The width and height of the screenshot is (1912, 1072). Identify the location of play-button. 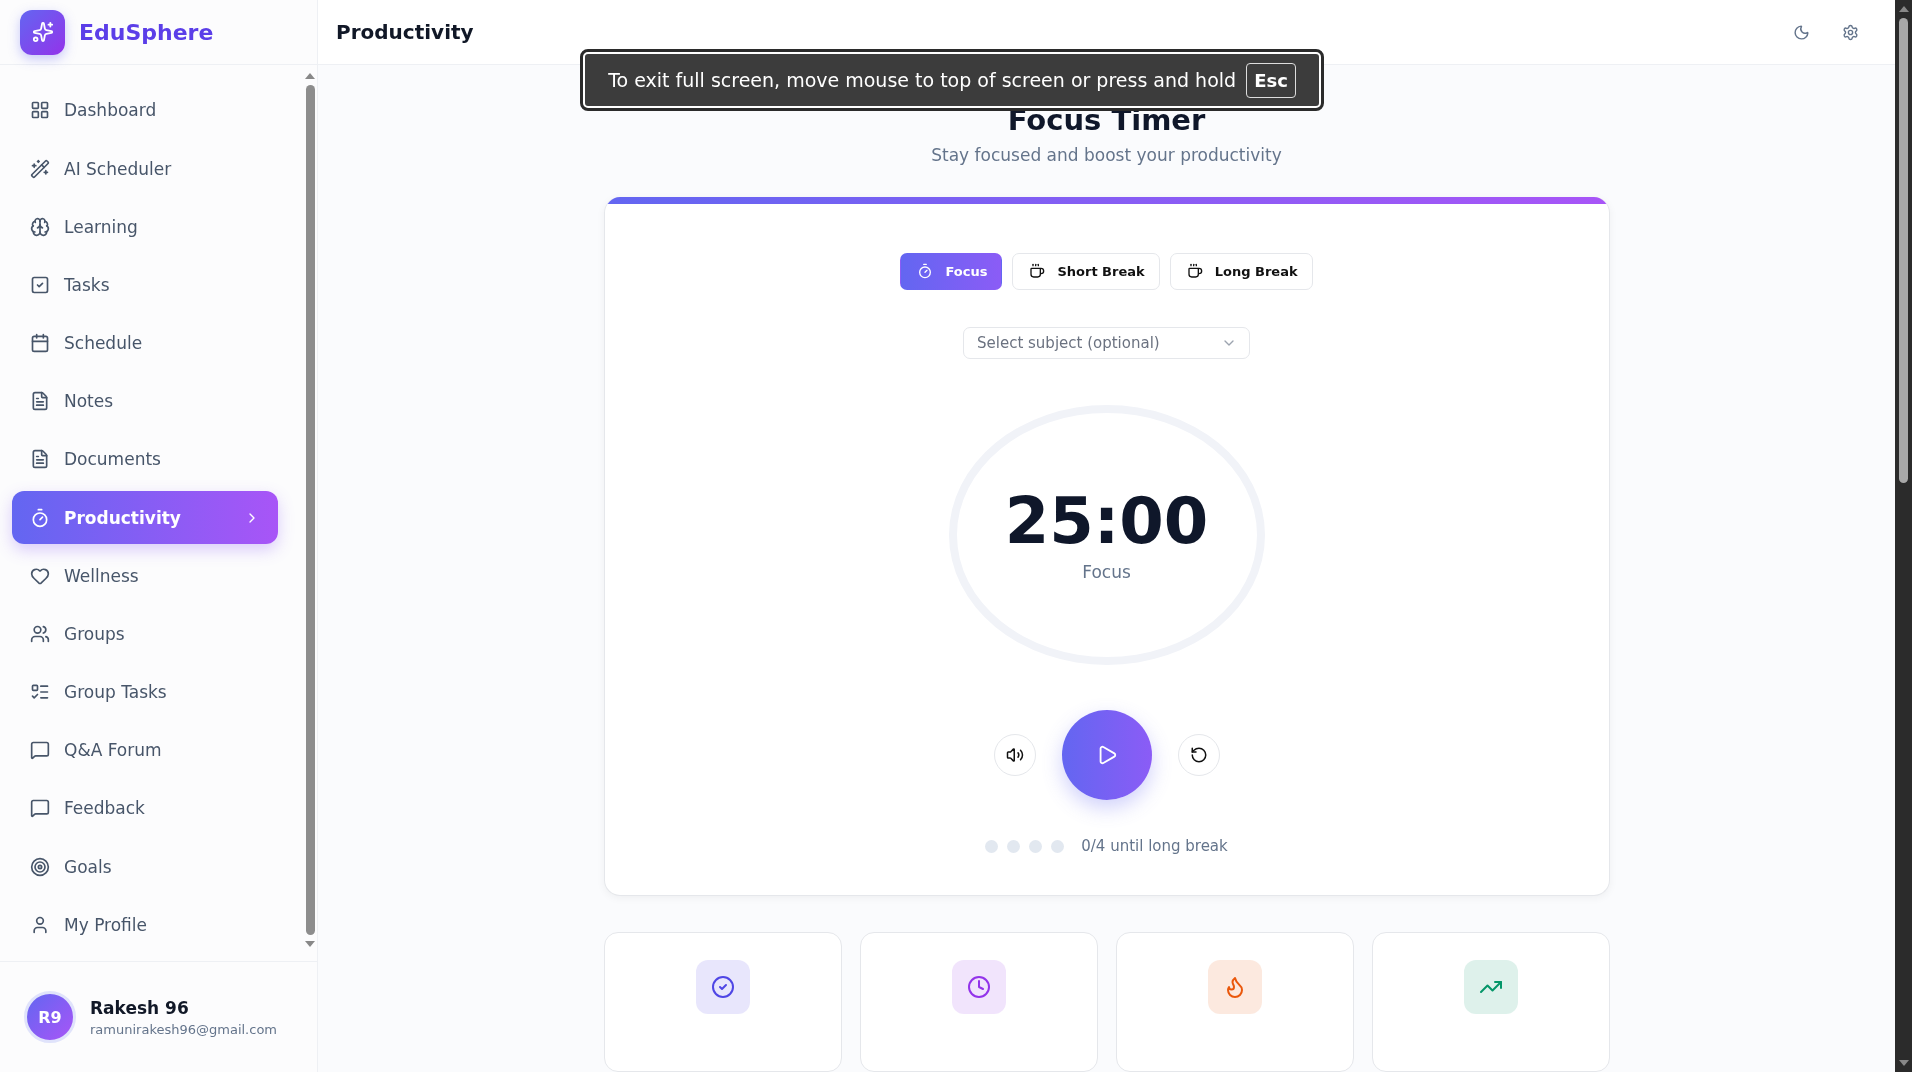
(1106, 755).